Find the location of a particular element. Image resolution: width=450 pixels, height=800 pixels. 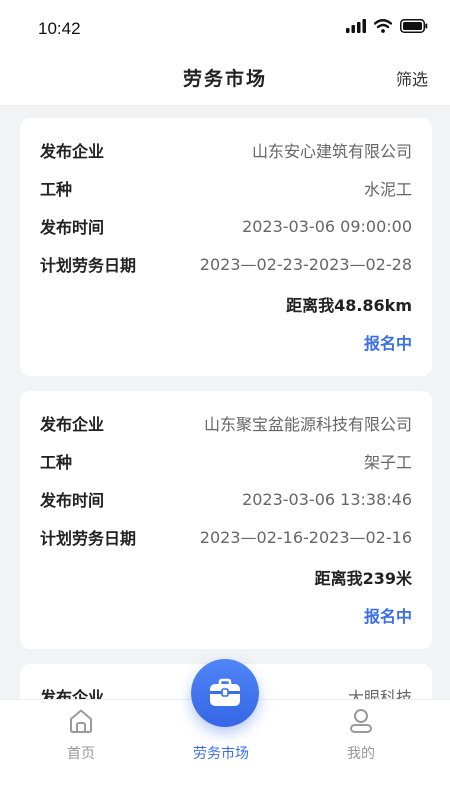

wifi-icon is located at coordinates (383, 26).